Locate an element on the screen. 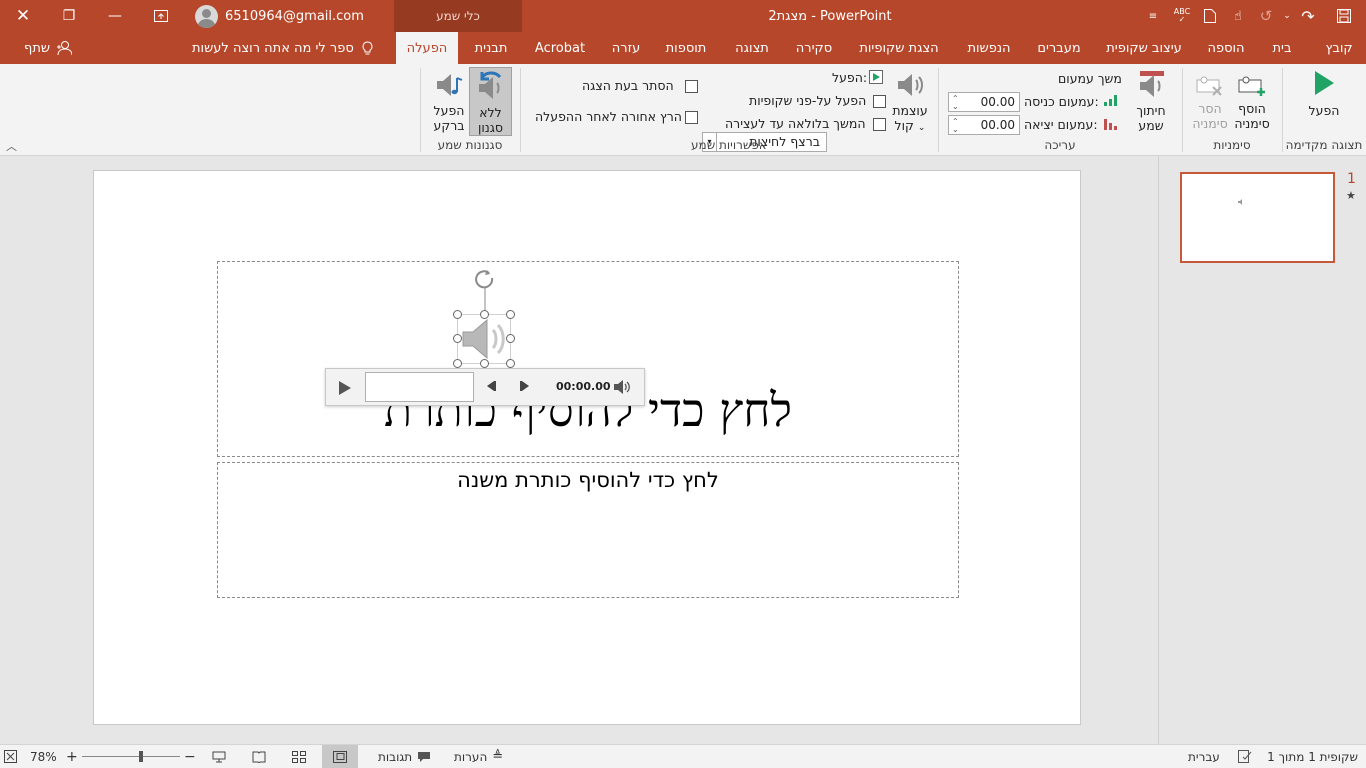 The width and height of the screenshot is (1366, 768). chevron-down-icon: ⌄ is located at coordinates (1287, 16).